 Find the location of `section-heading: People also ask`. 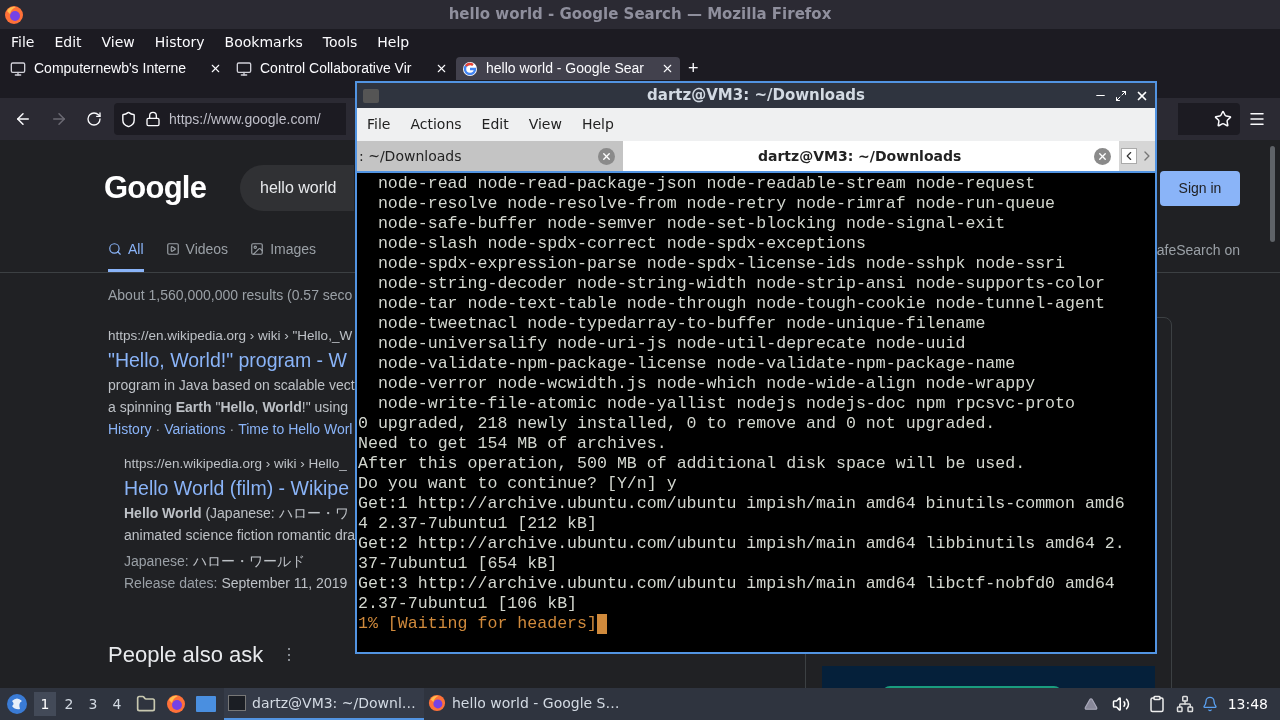

section-heading: People also ask is located at coordinates (186, 655).